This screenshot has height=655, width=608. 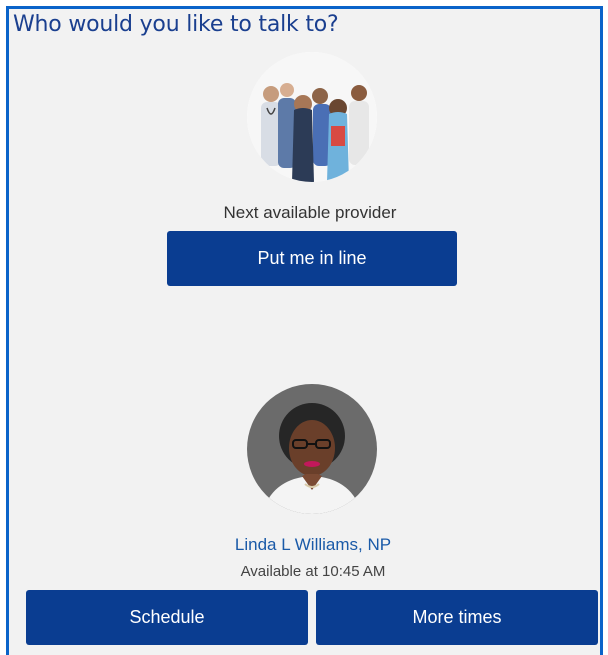 I want to click on provider-avatar, so click(x=312, y=449).